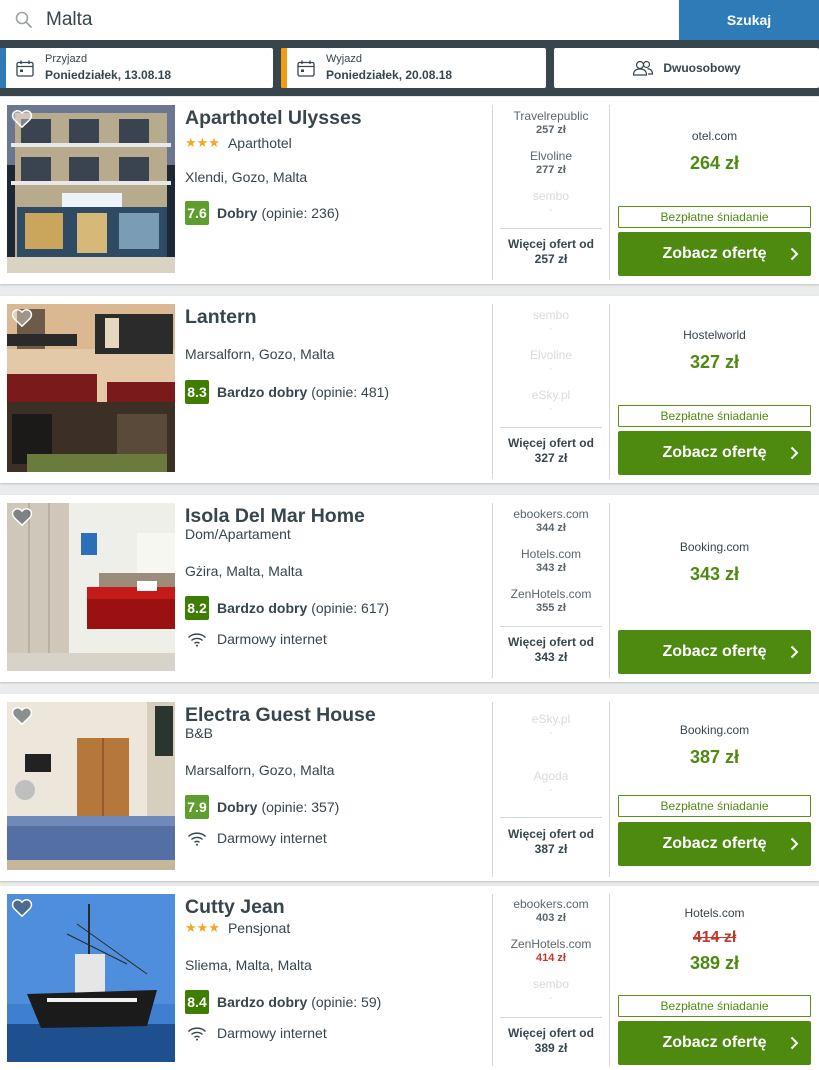 The height and width of the screenshot is (1070, 819). Describe the element at coordinates (108, 75) in the screenshot. I see `checkin-value: Poniedziałek, 13.08.18` at that location.